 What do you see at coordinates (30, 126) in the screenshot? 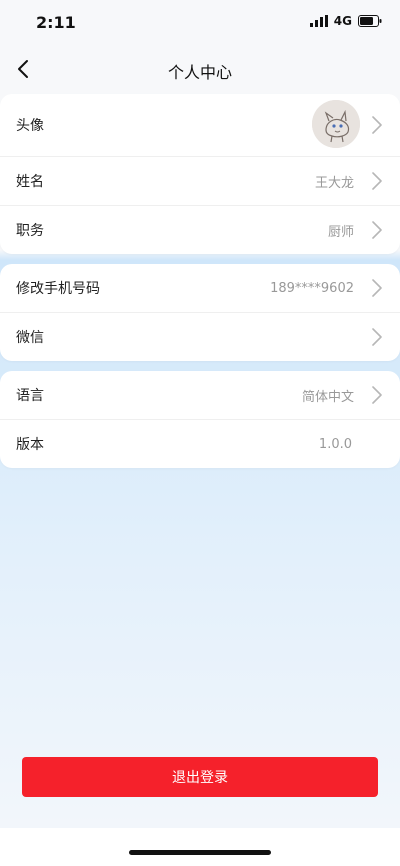
I see `row-label: 头像` at bounding box center [30, 126].